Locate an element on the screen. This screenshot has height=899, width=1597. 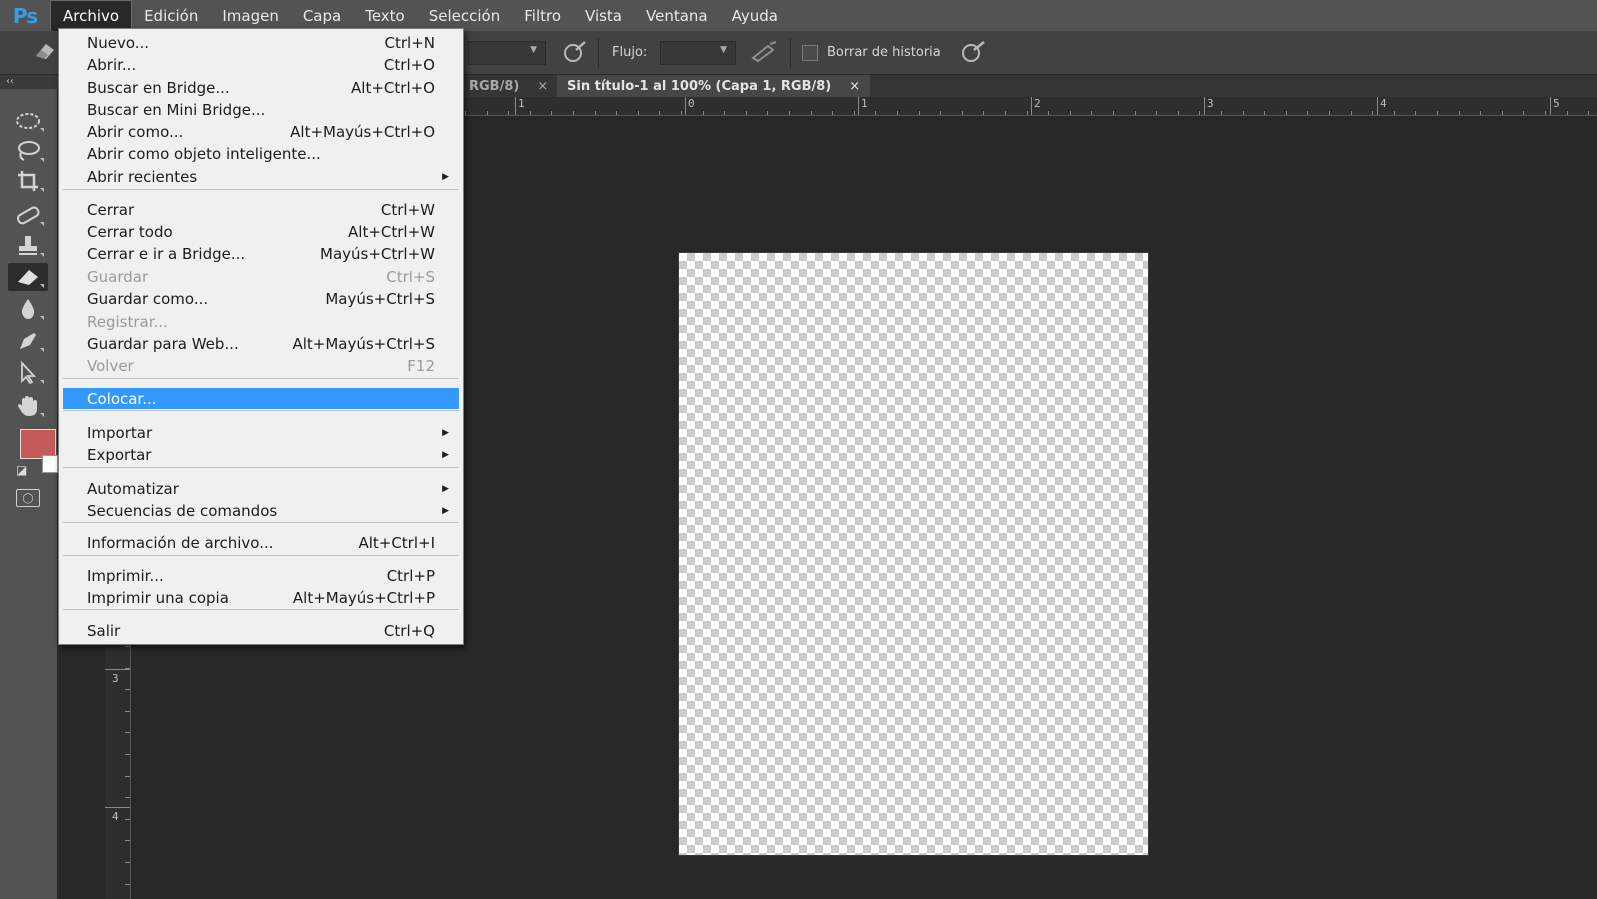
menu-item-abrir-recientes: Abrir recientes ▶ is located at coordinates (261, 177).